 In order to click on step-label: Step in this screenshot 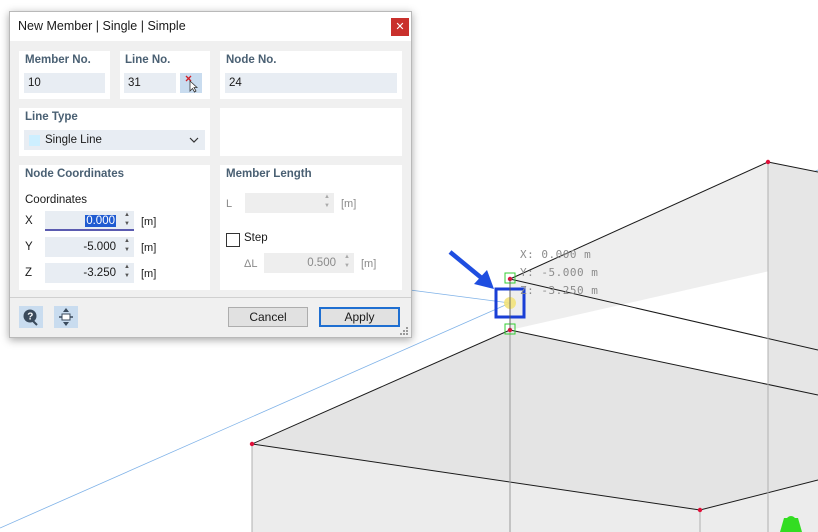, I will do `click(256, 238)`.